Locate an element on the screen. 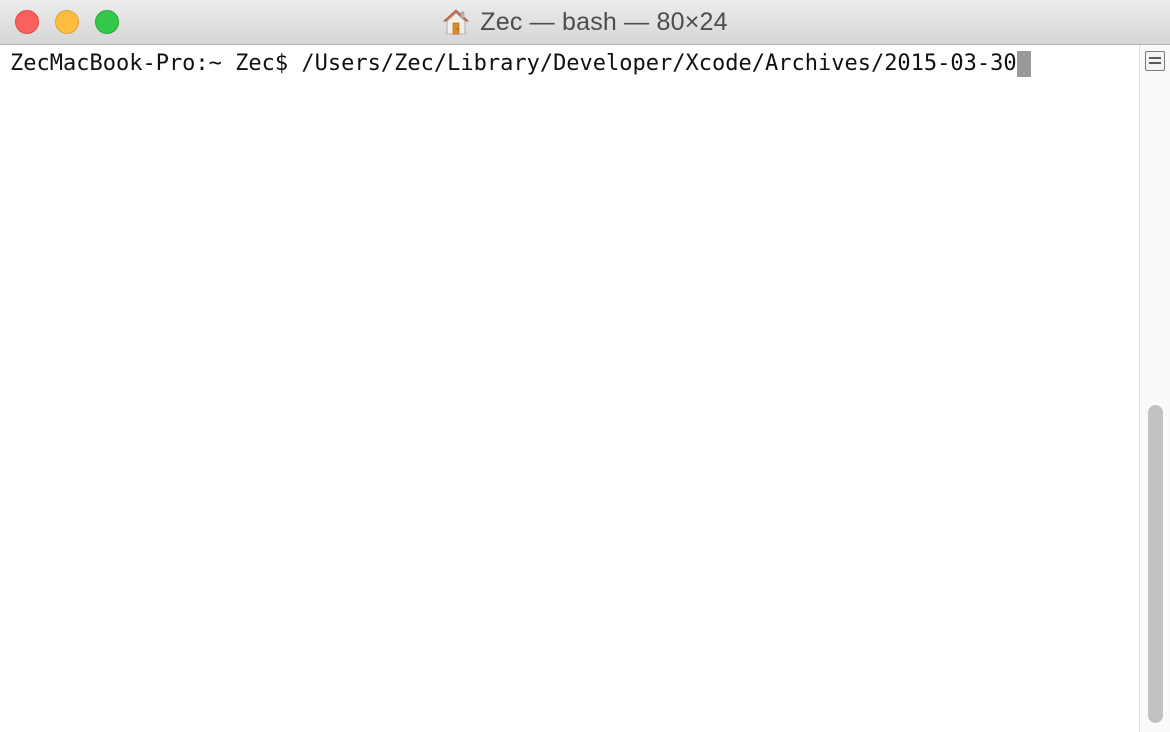 The height and width of the screenshot is (732, 1170). scrollbar is located at coordinates (1154, 388).